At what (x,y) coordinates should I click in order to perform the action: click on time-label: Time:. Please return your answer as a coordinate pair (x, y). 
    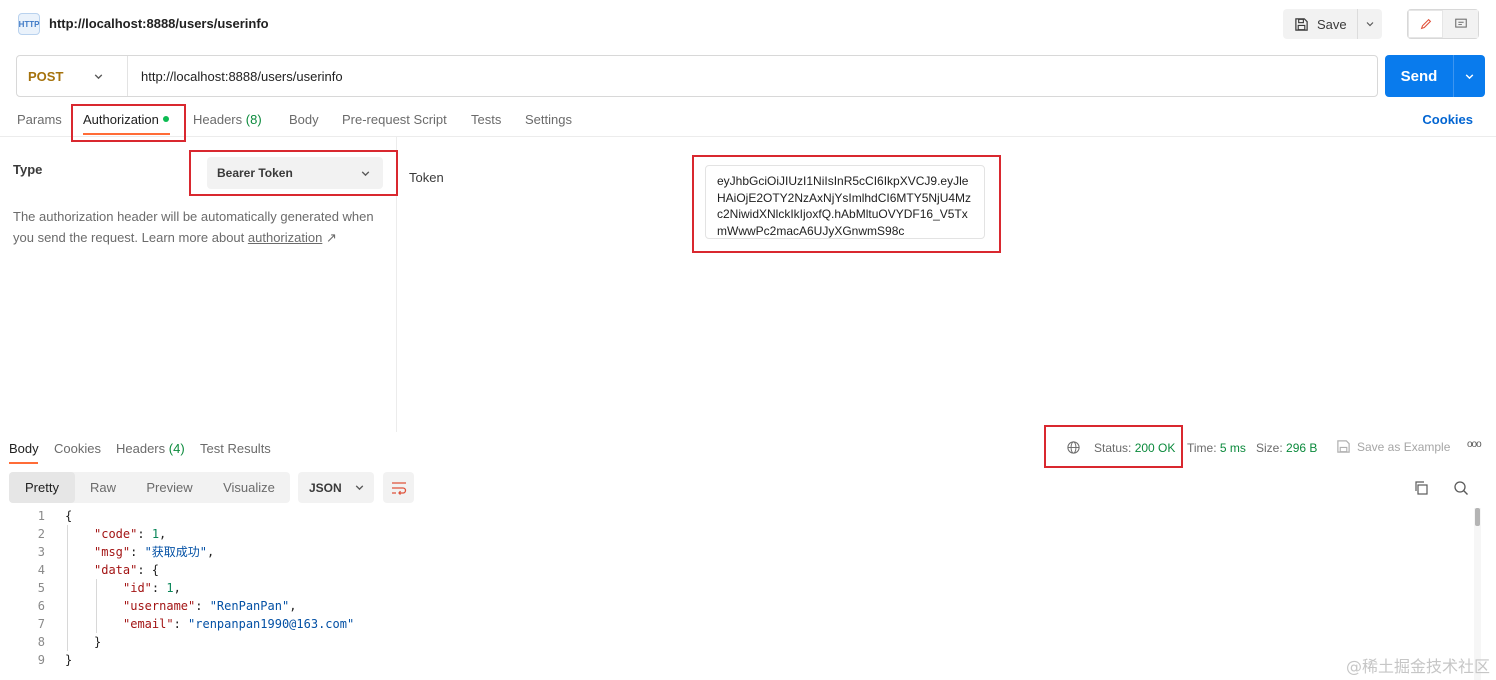
    Looking at the image, I should click on (1202, 448).